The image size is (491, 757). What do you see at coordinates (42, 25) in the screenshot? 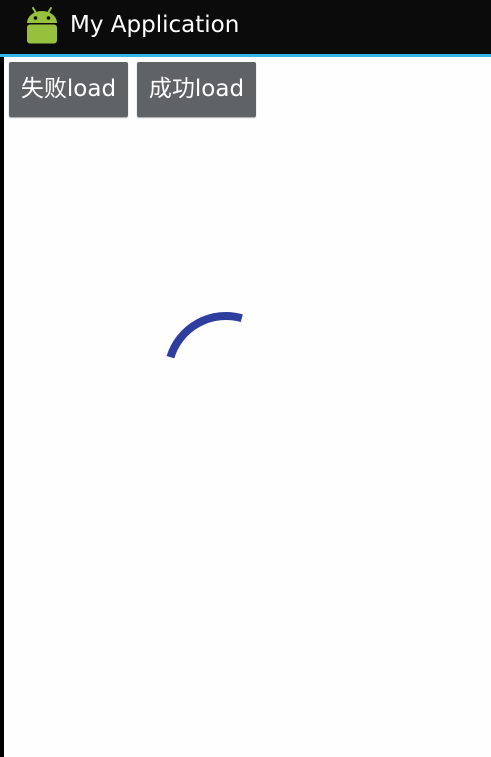
I see `android-robot-icon` at bounding box center [42, 25].